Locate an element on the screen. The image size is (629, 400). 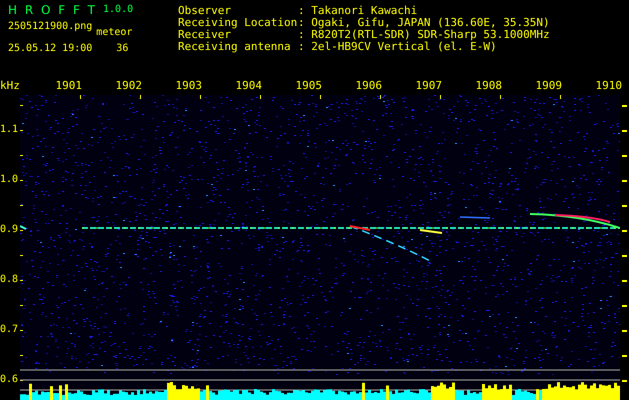
time-label: 1910 is located at coordinates (608, 86).